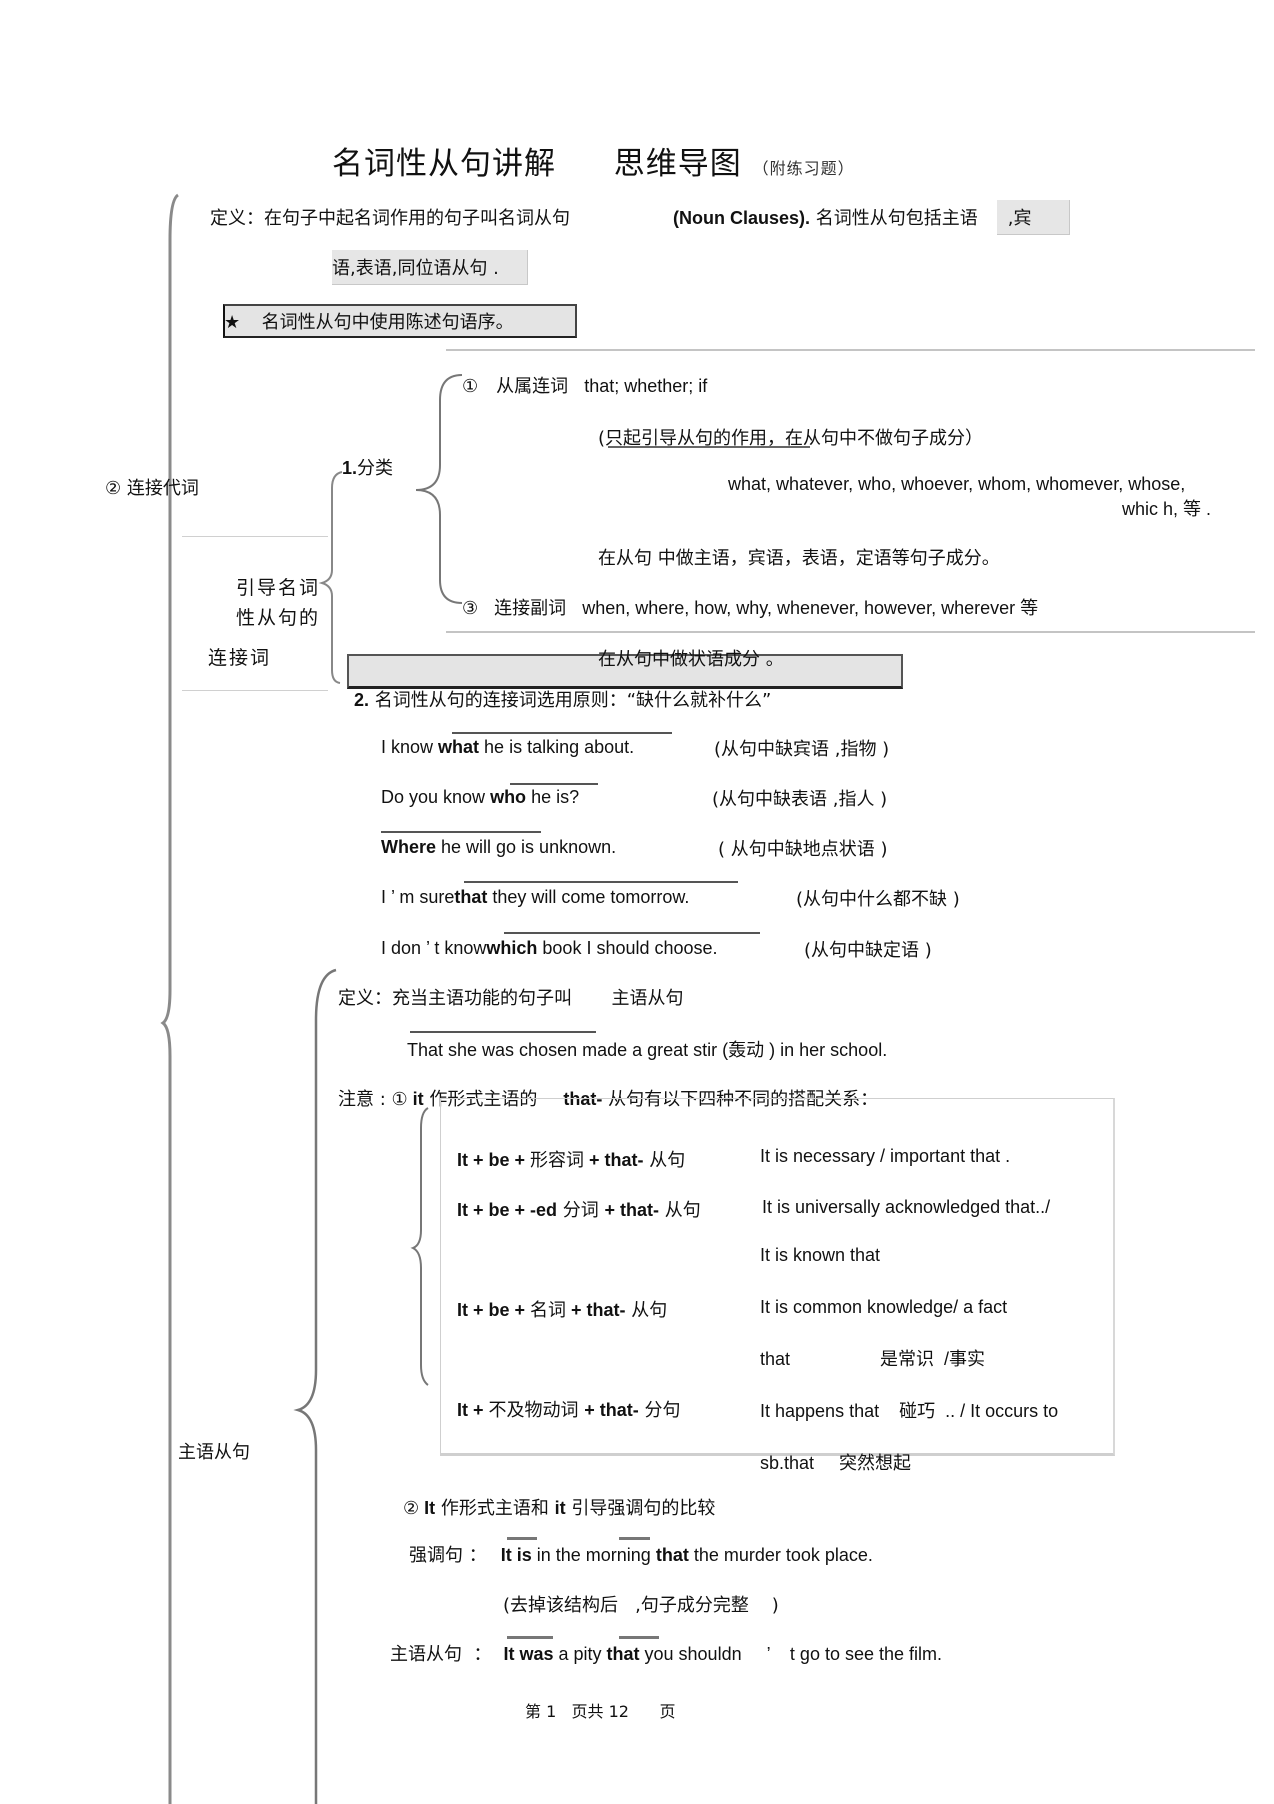 The width and height of the screenshot is (1274, 1804). What do you see at coordinates (780, 1555) in the screenshot?
I see `emphasis-text: the murder took place.` at bounding box center [780, 1555].